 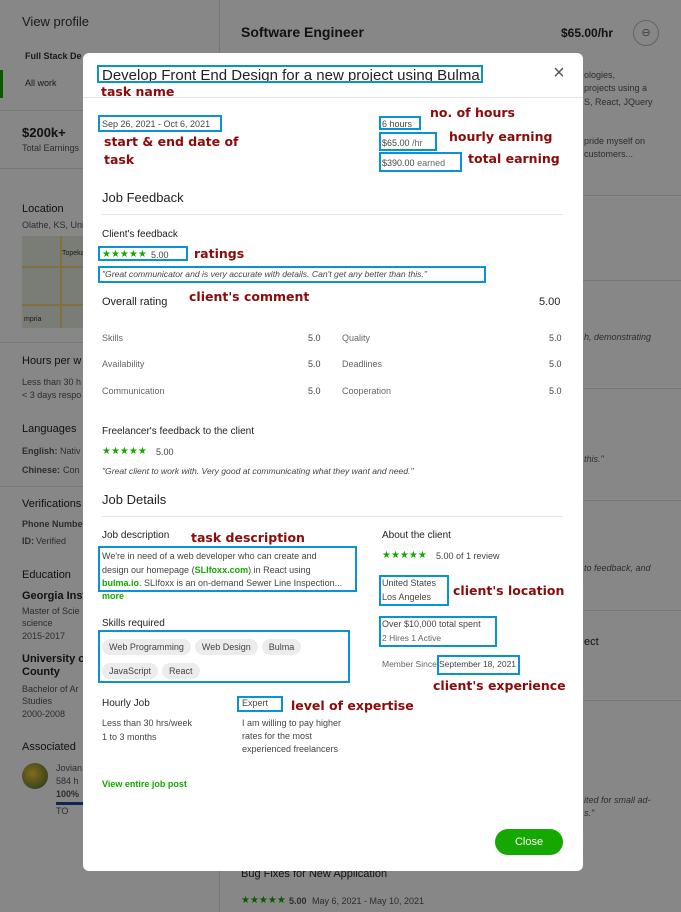 I want to click on about-client-label: About the client, so click(x=416, y=535).